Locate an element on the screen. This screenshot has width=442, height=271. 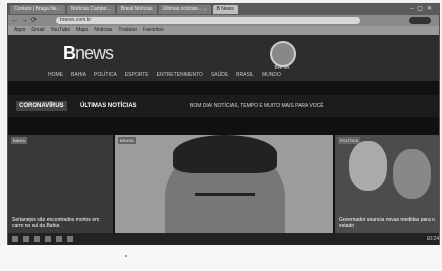
taskbar-clock: 10:24 is located at coordinates (432, 239).